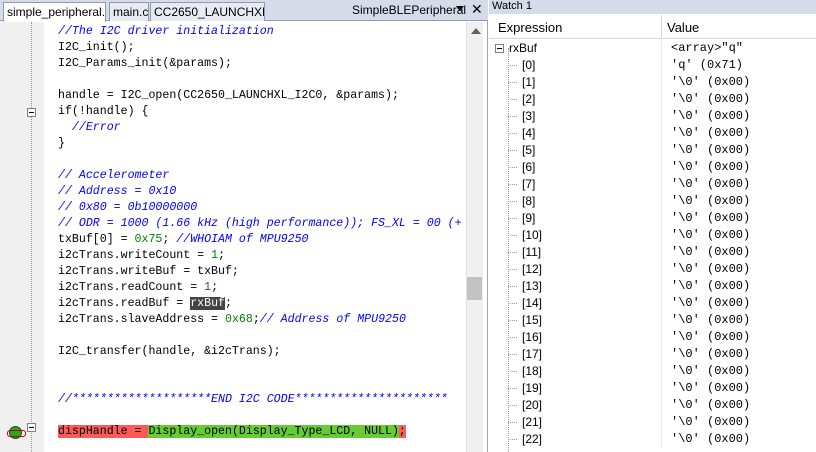 The width and height of the screenshot is (816, 452). Describe the element at coordinates (207, 303) in the screenshot. I see `selected-identifier: rxBuf` at that location.